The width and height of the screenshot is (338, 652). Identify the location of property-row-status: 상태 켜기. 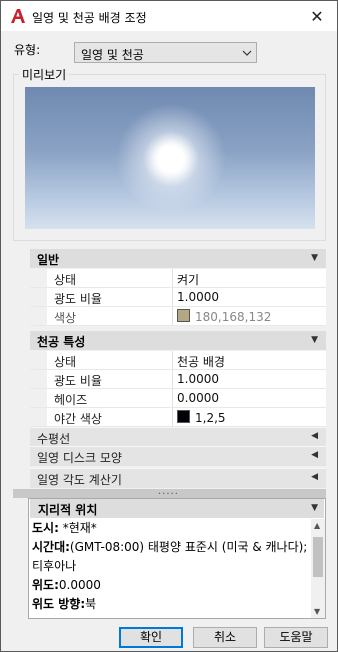
(178, 278).